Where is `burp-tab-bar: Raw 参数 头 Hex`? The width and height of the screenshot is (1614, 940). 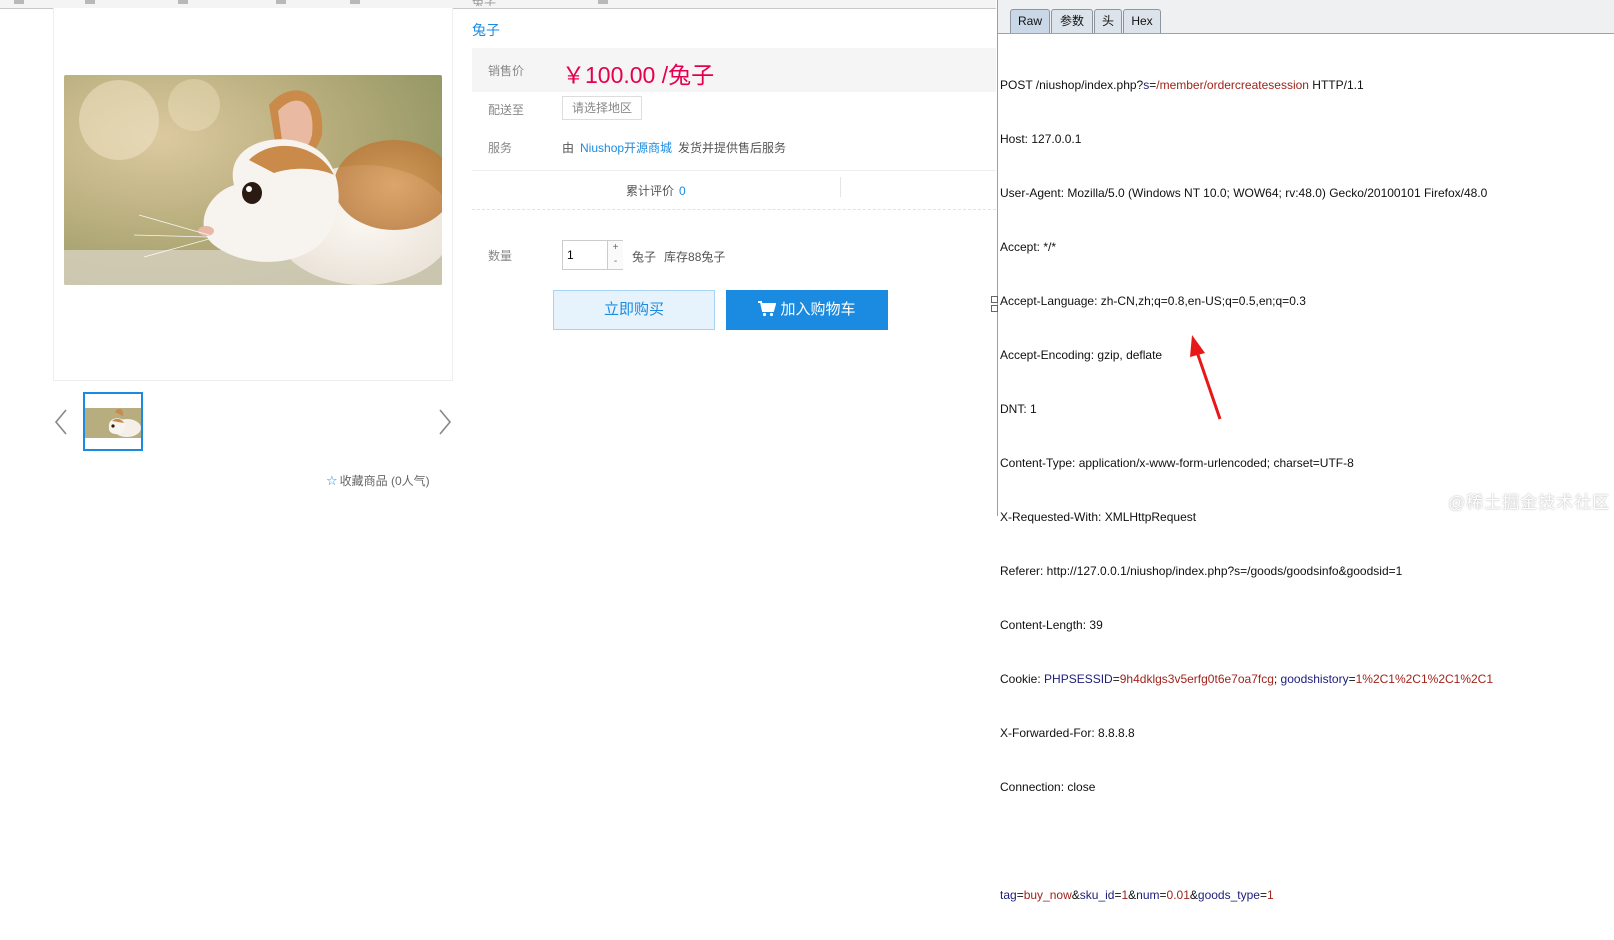
burp-tab-bar: Raw 参数 头 Hex is located at coordinates (1306, 17).